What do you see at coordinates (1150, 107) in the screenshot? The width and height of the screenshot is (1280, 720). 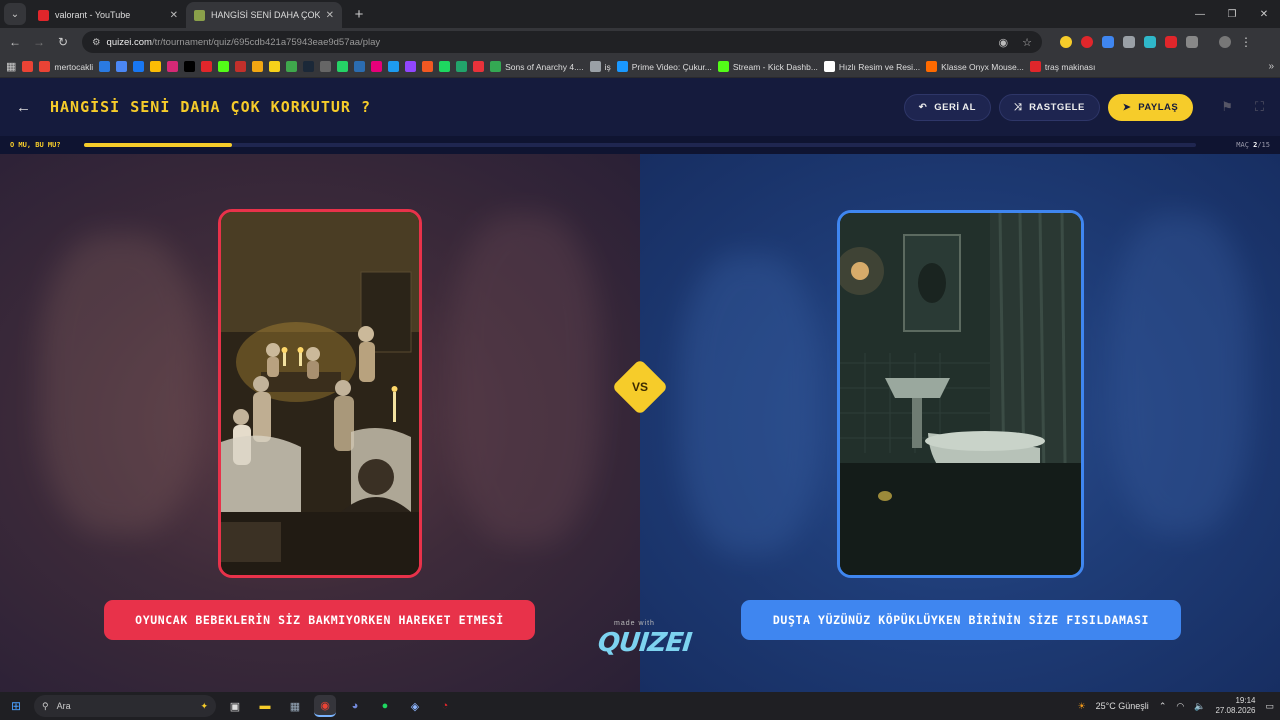 I see `share-button: ➤ PAYLAŞ` at bounding box center [1150, 107].